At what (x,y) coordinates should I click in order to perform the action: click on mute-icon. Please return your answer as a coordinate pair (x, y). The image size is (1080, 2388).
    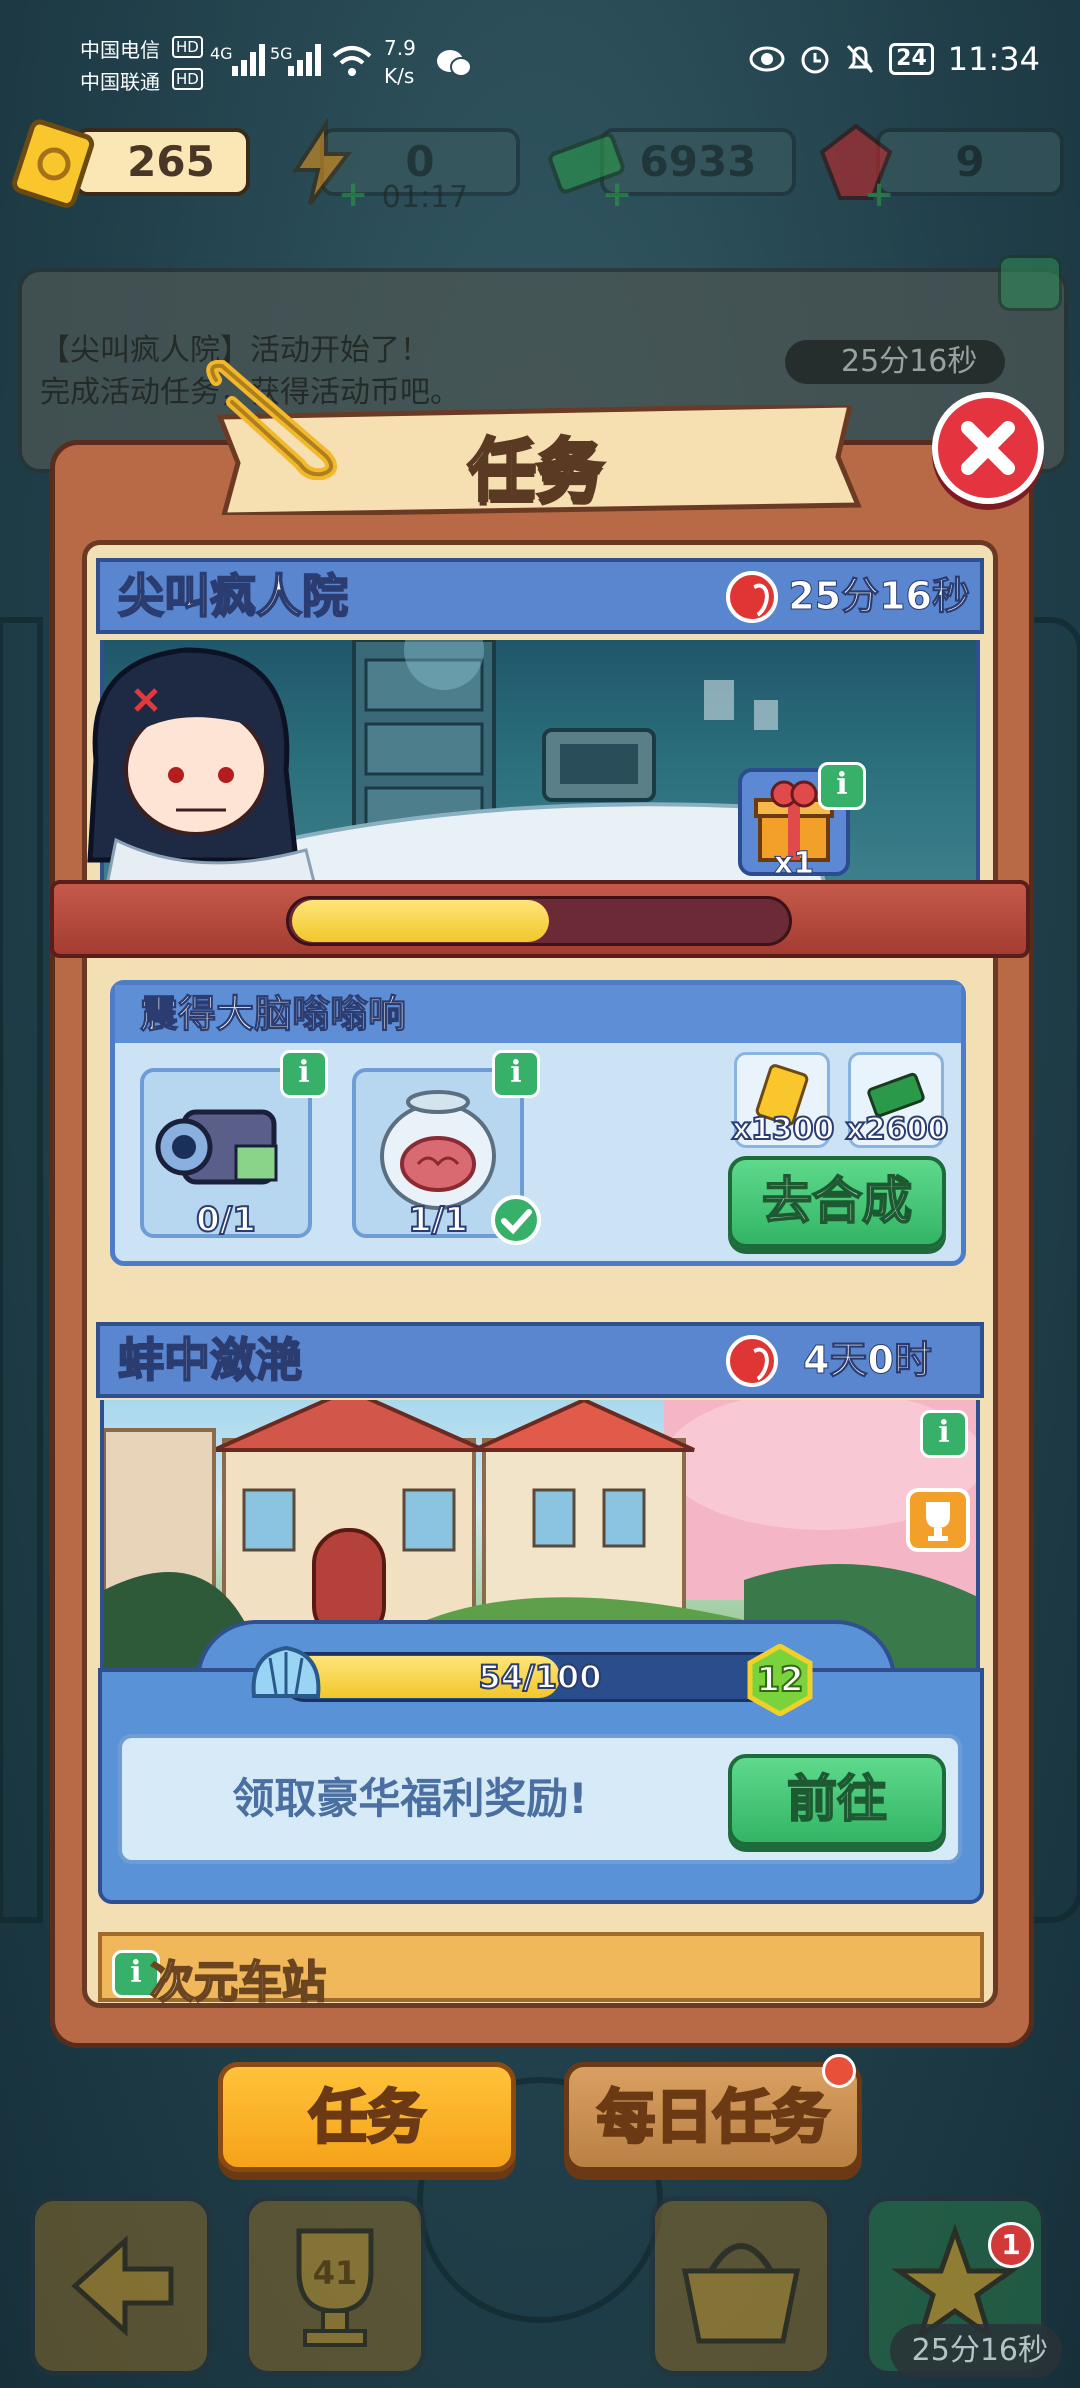
    Looking at the image, I should click on (860, 59).